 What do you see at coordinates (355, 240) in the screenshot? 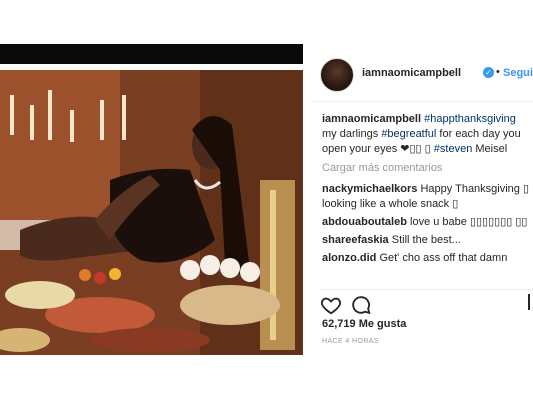
I see `comment-username: shareefaskia` at bounding box center [355, 240].